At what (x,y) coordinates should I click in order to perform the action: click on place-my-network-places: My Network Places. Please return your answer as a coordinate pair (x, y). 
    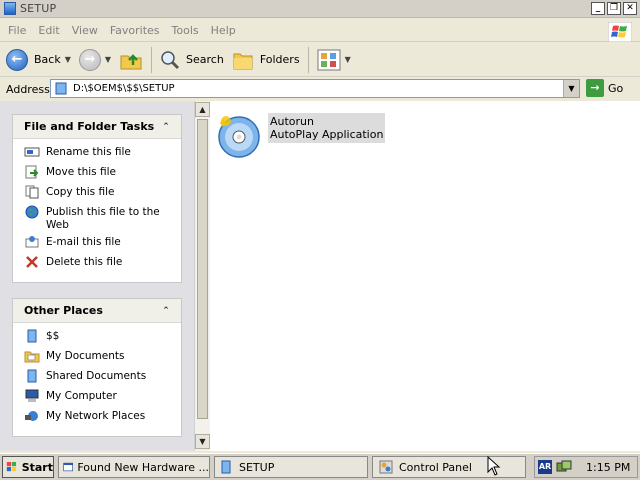
    Looking at the image, I should click on (102, 419).